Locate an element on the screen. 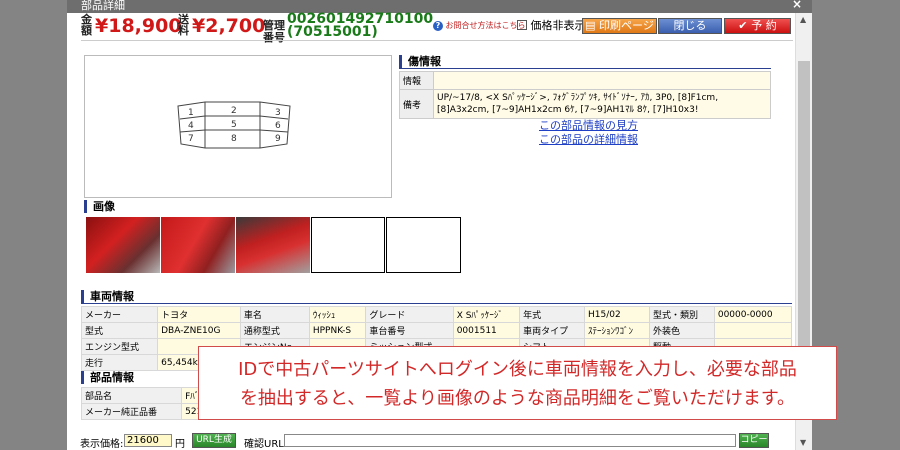 The image size is (900, 450). images-heading: 画像 is located at coordinates (99, 206).